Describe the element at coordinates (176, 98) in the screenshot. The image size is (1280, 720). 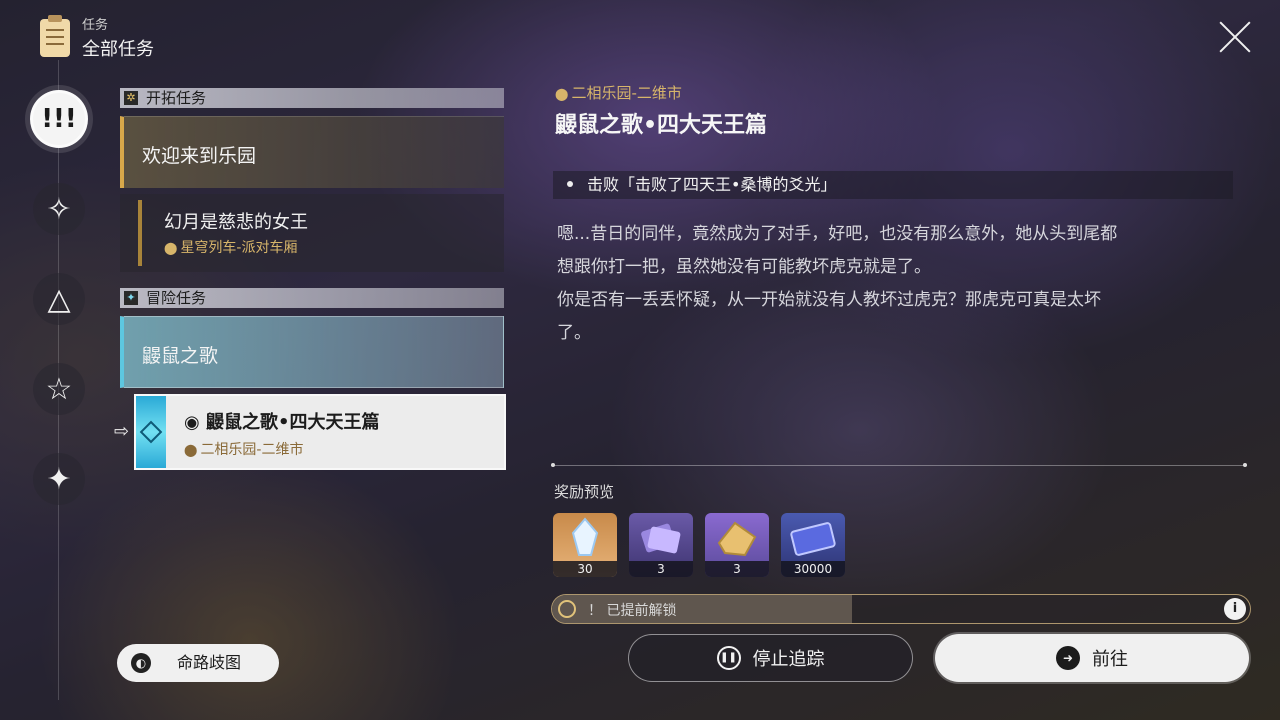
I see `section-trailblaze-label: 开拓任务` at that location.